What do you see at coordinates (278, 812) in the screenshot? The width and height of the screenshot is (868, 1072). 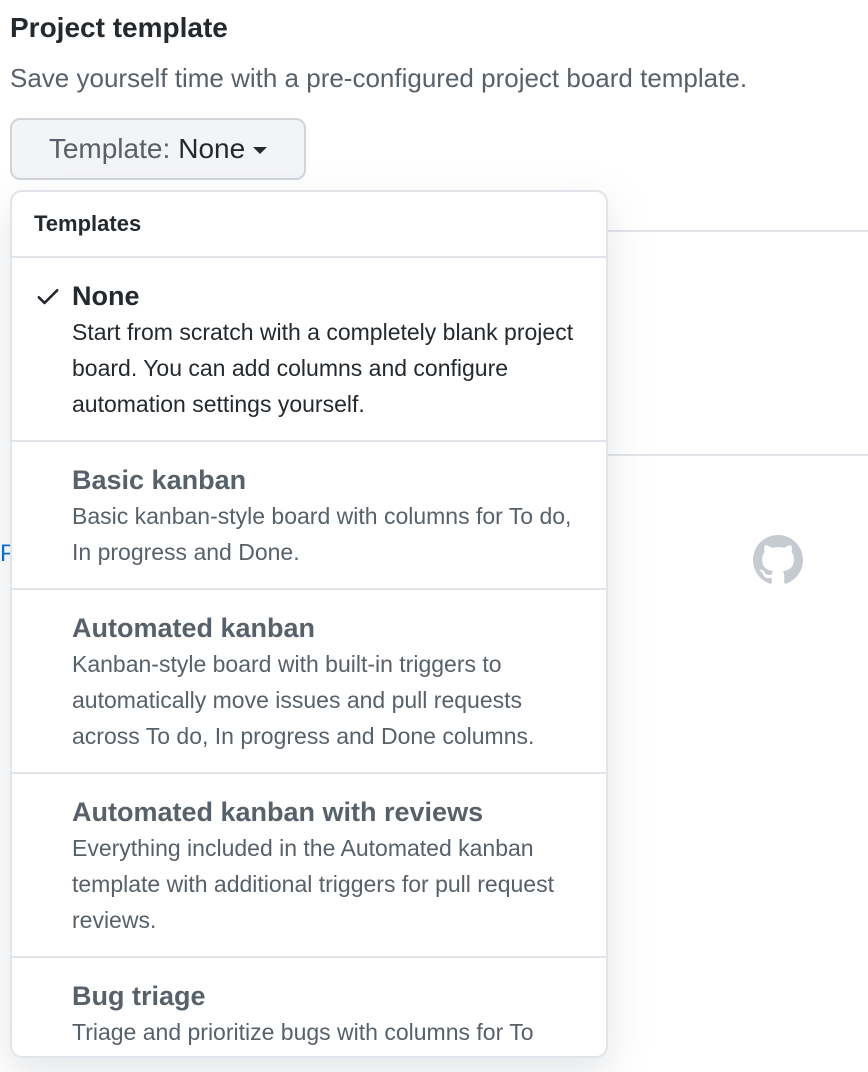 I see `option-title: Automated kanban with reviews` at bounding box center [278, 812].